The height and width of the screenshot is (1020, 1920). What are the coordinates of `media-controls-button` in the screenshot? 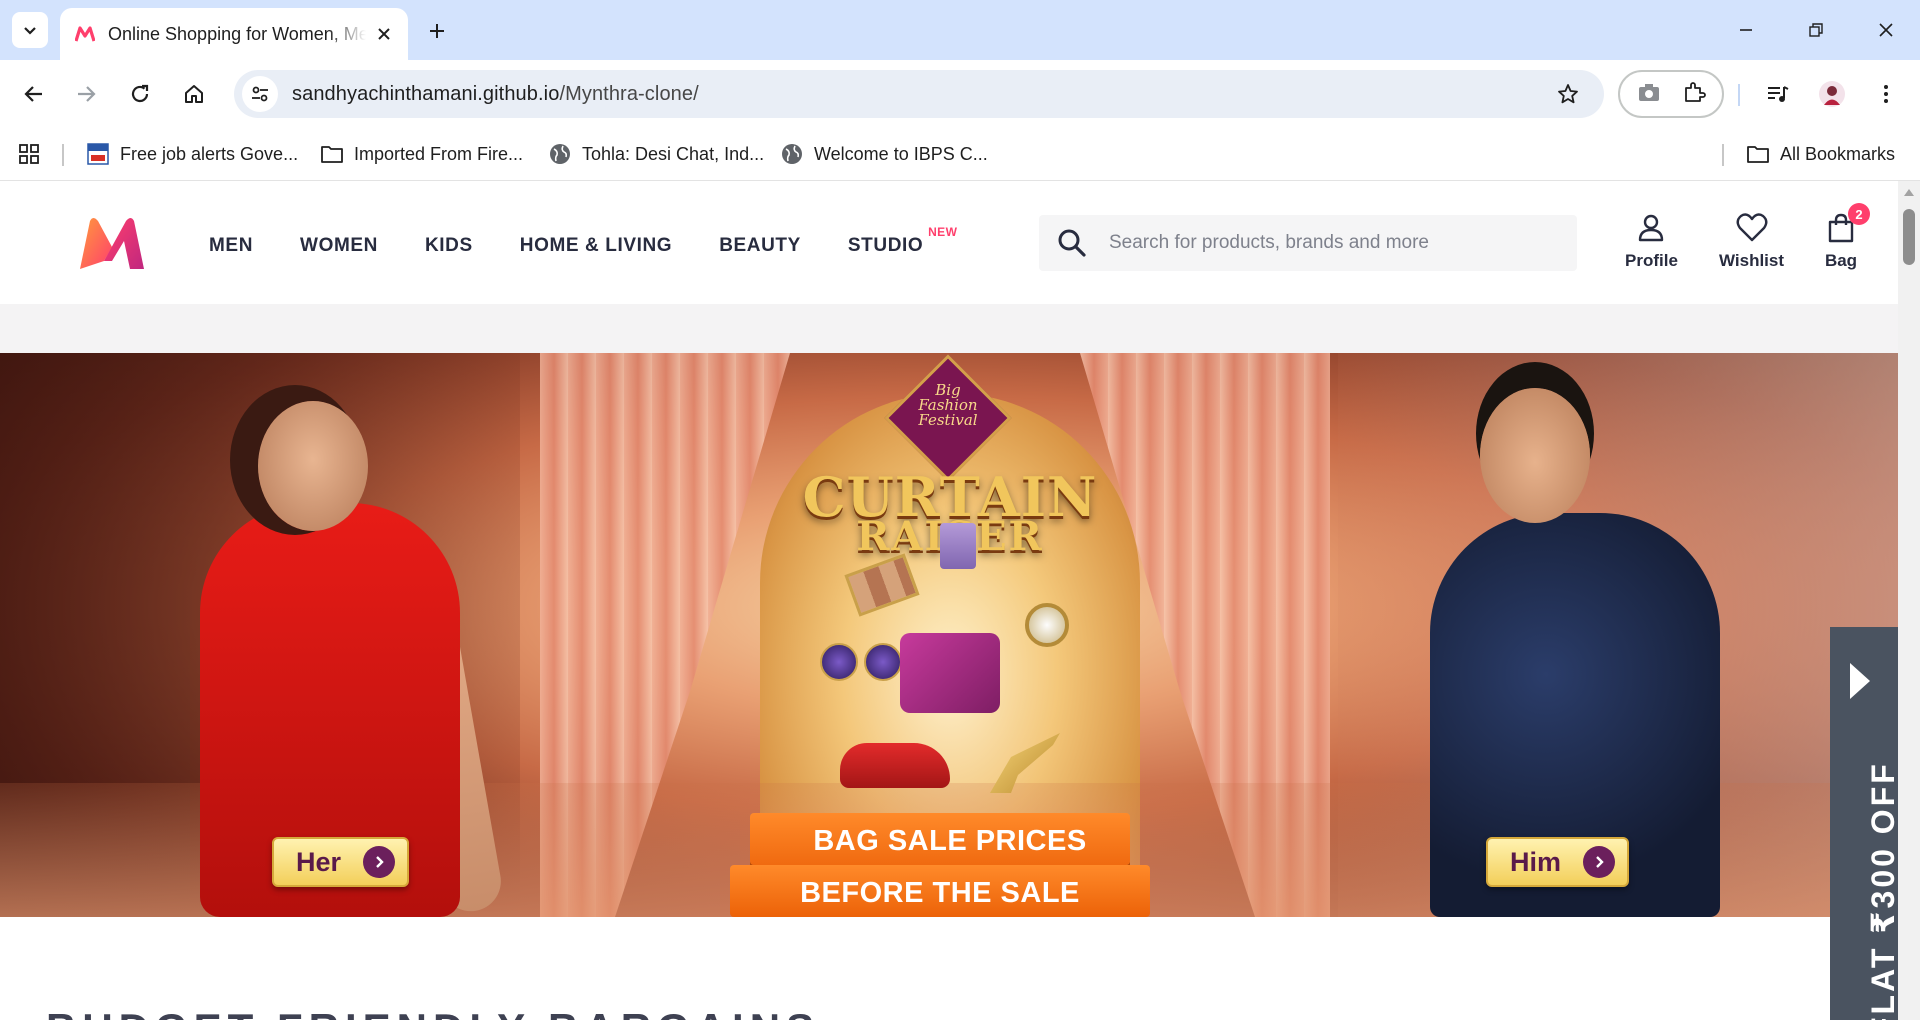 It's located at (1778, 94).